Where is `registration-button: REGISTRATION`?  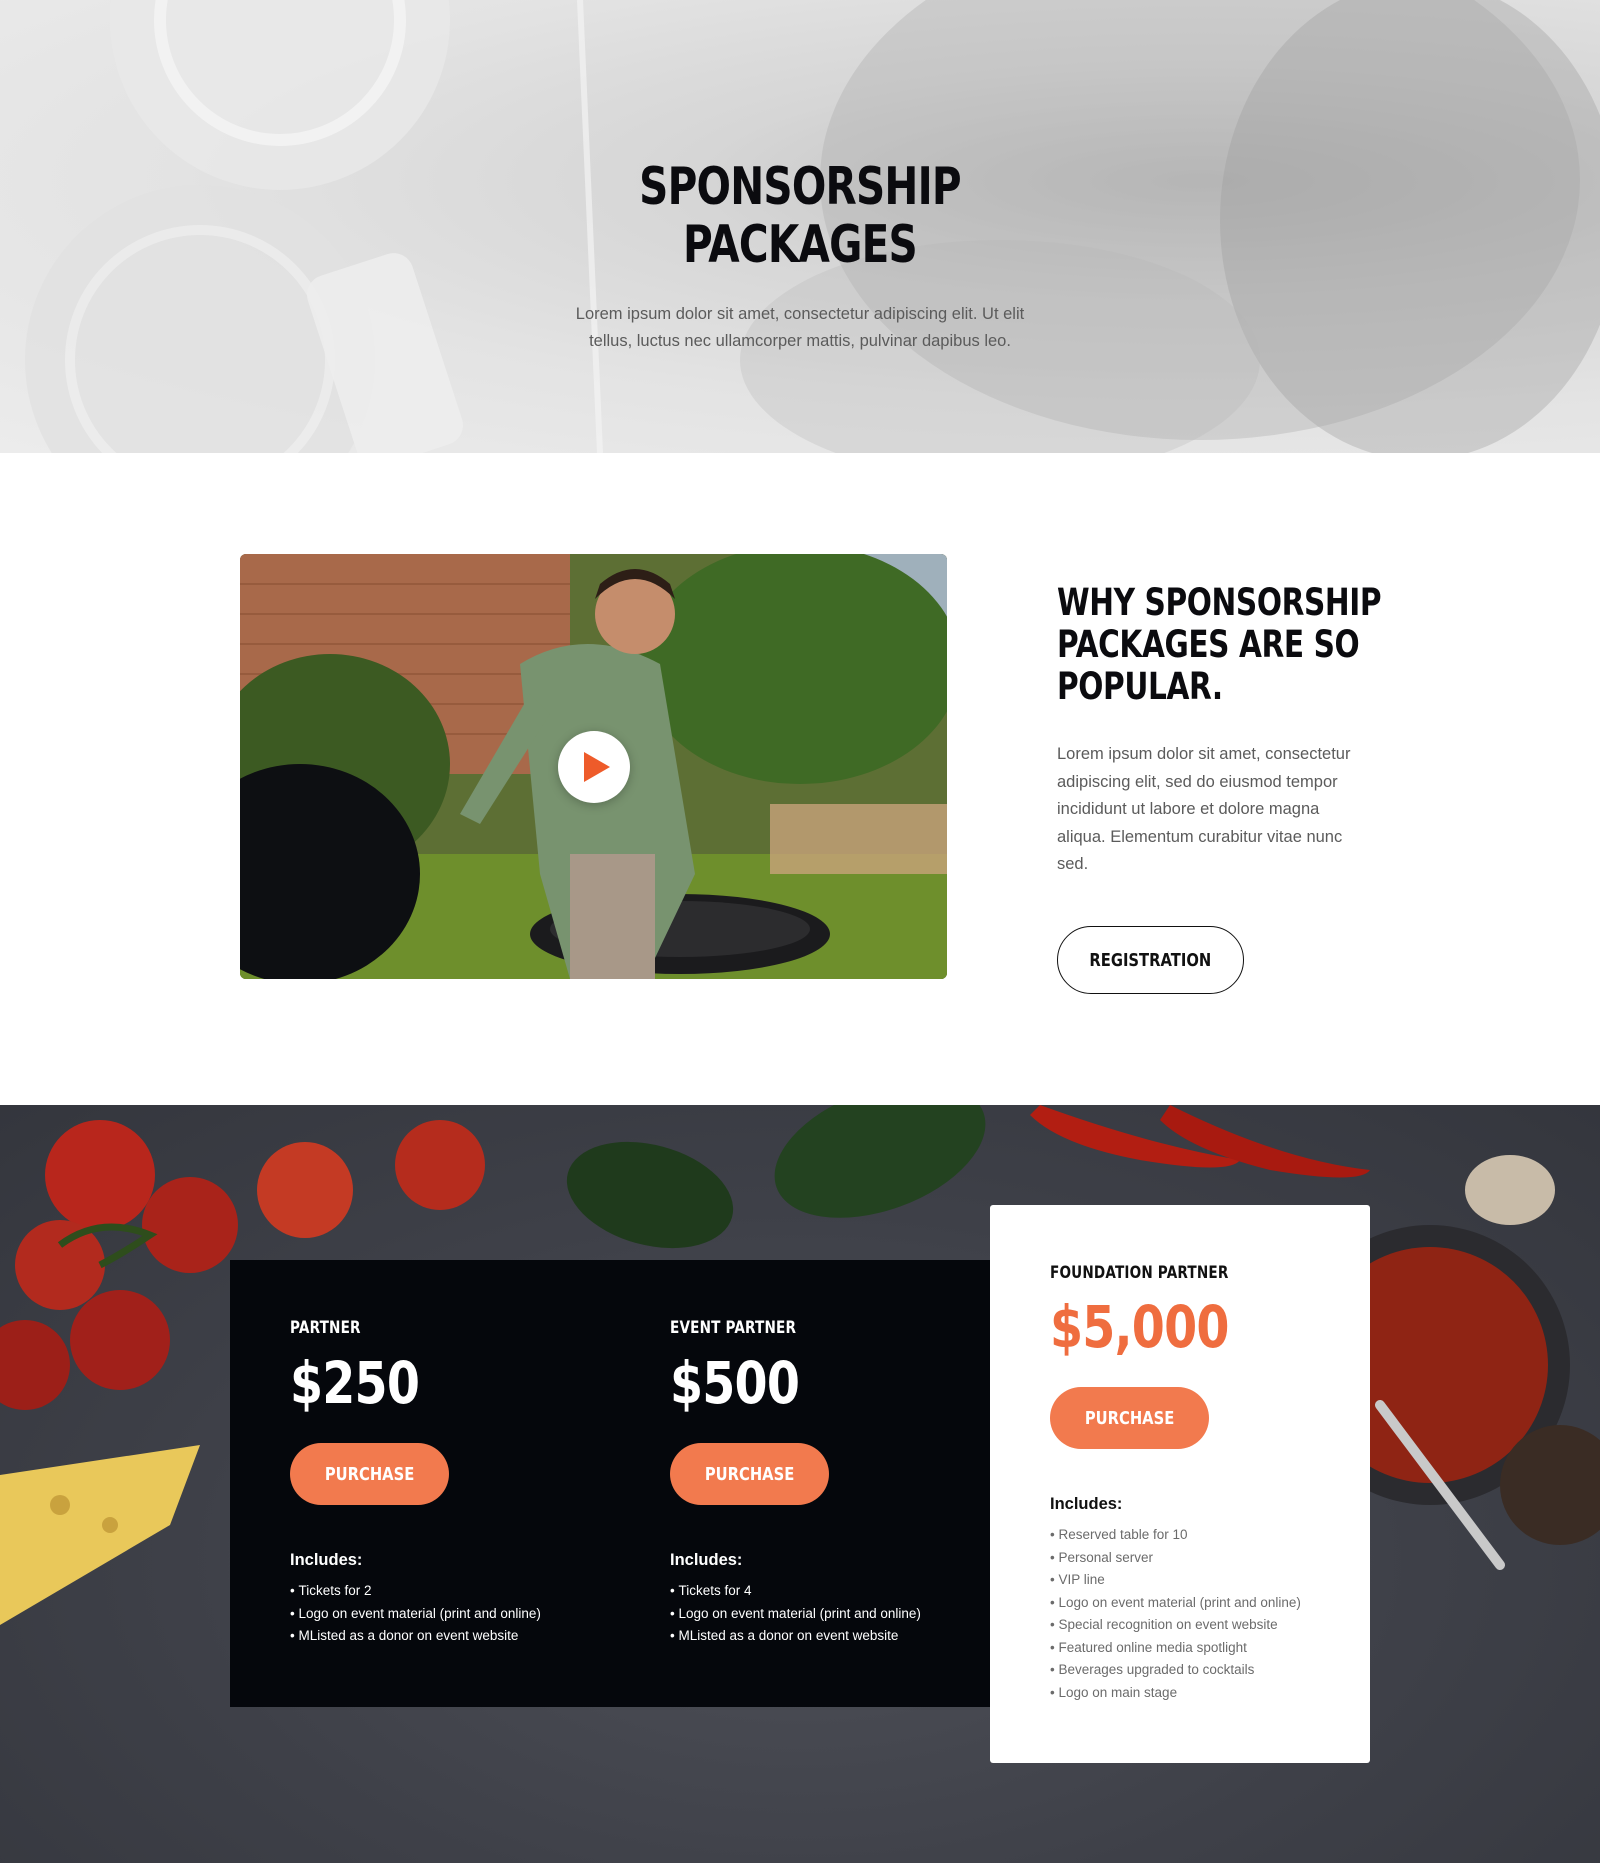
registration-button: REGISTRATION is located at coordinates (1150, 960).